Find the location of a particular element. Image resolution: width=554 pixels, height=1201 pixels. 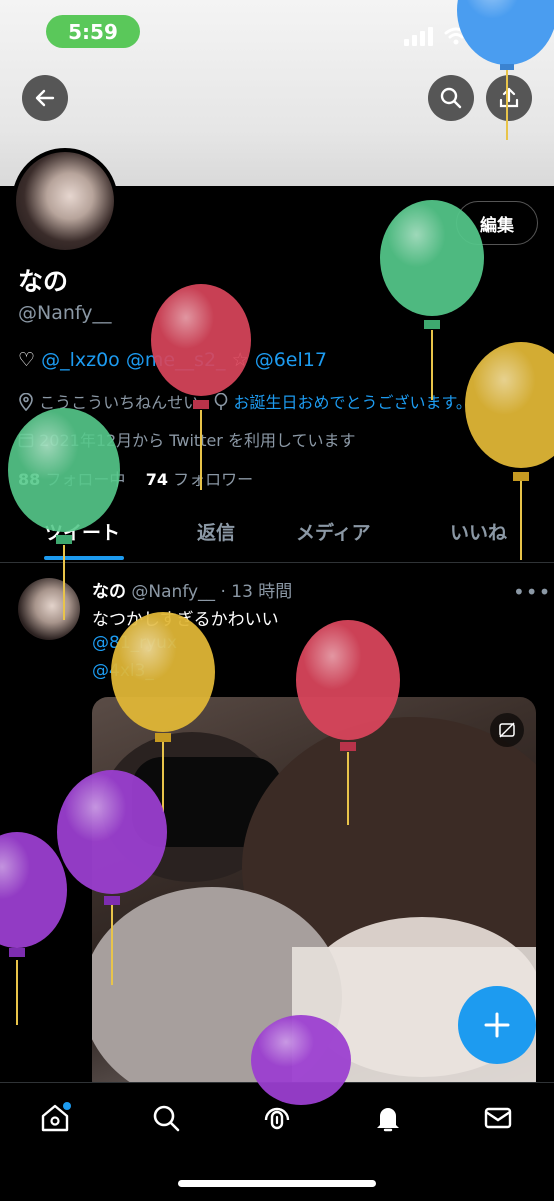

share-button is located at coordinates (509, 98).